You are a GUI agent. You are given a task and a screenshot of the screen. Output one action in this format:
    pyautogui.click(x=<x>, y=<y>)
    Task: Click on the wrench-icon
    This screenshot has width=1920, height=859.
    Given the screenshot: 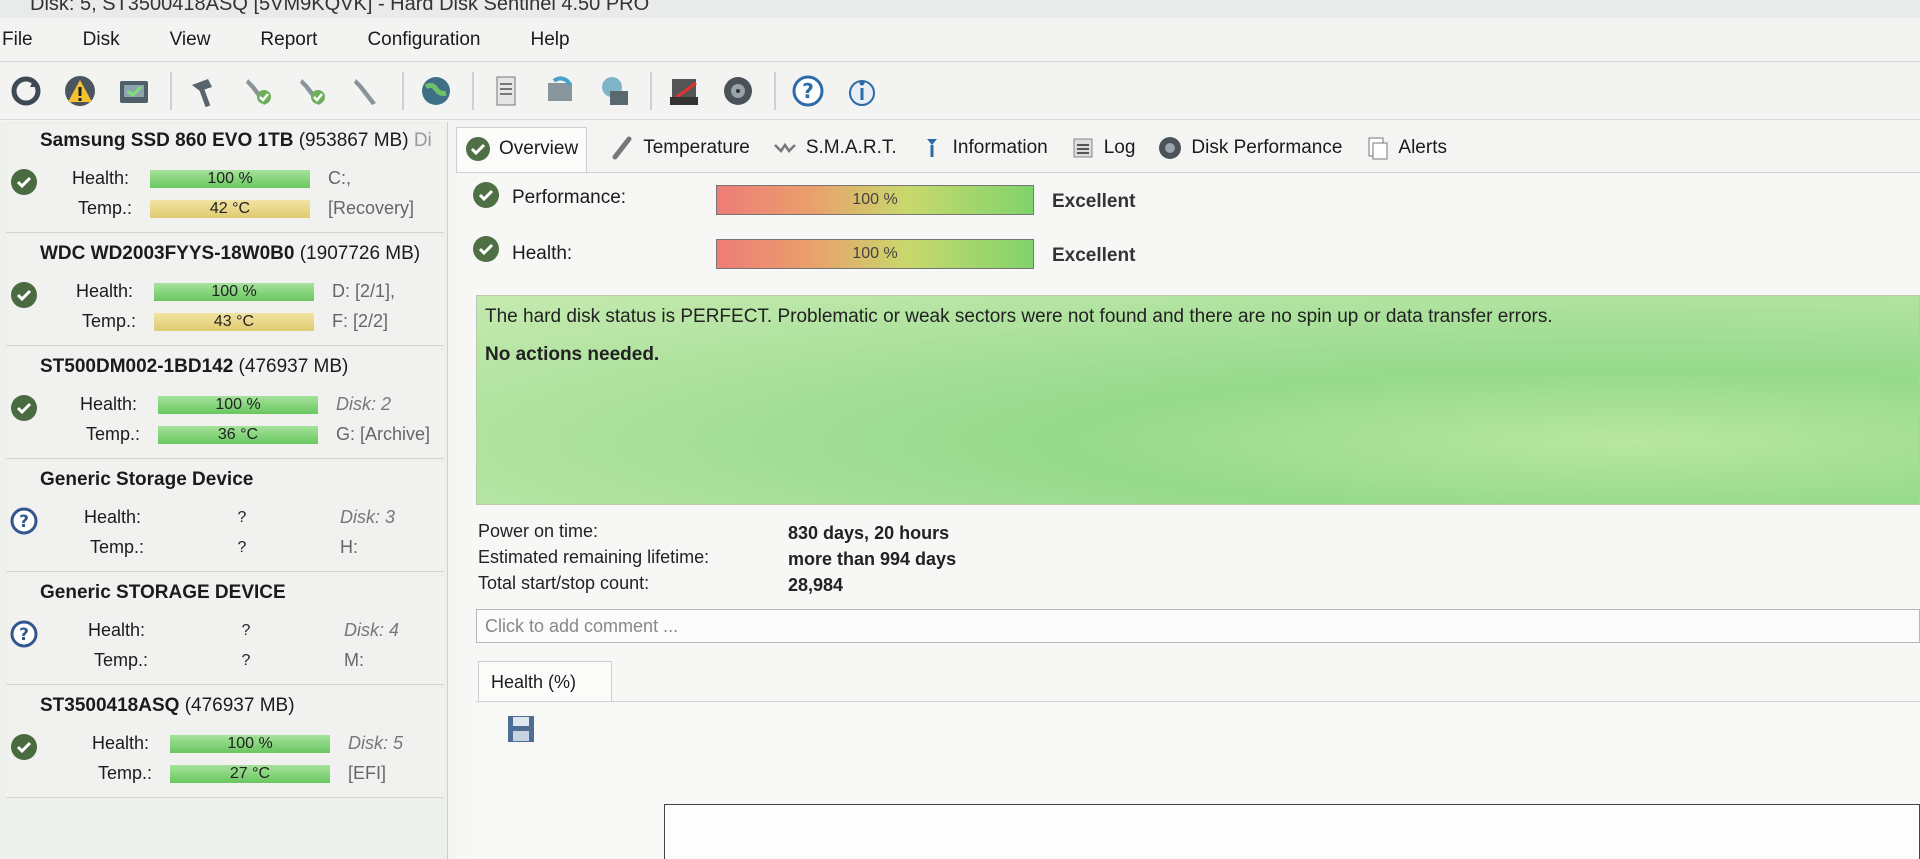 What is the action you would take?
    pyautogui.click(x=366, y=91)
    